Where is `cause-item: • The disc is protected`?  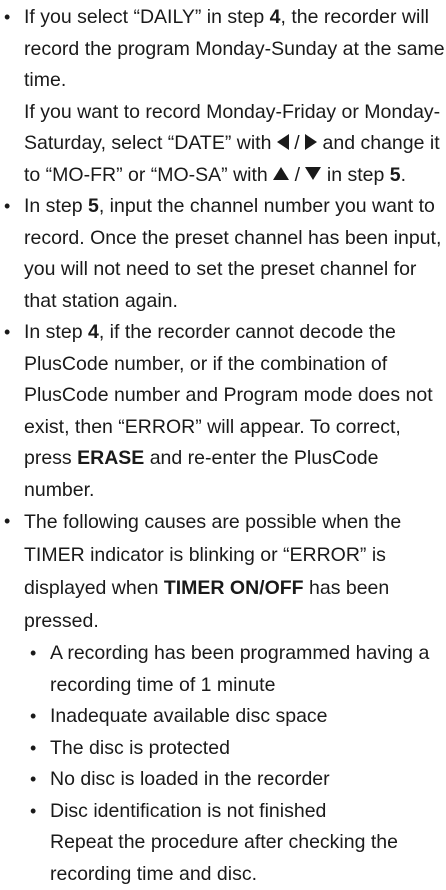 cause-item: • The disc is protected is located at coordinates (235, 749).